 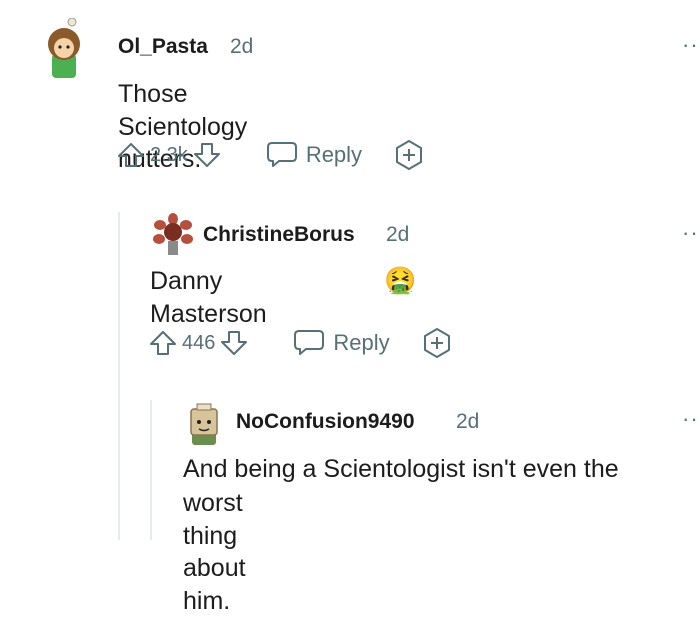 What do you see at coordinates (169, 154) in the screenshot?
I see `vote-score: 2.3k` at bounding box center [169, 154].